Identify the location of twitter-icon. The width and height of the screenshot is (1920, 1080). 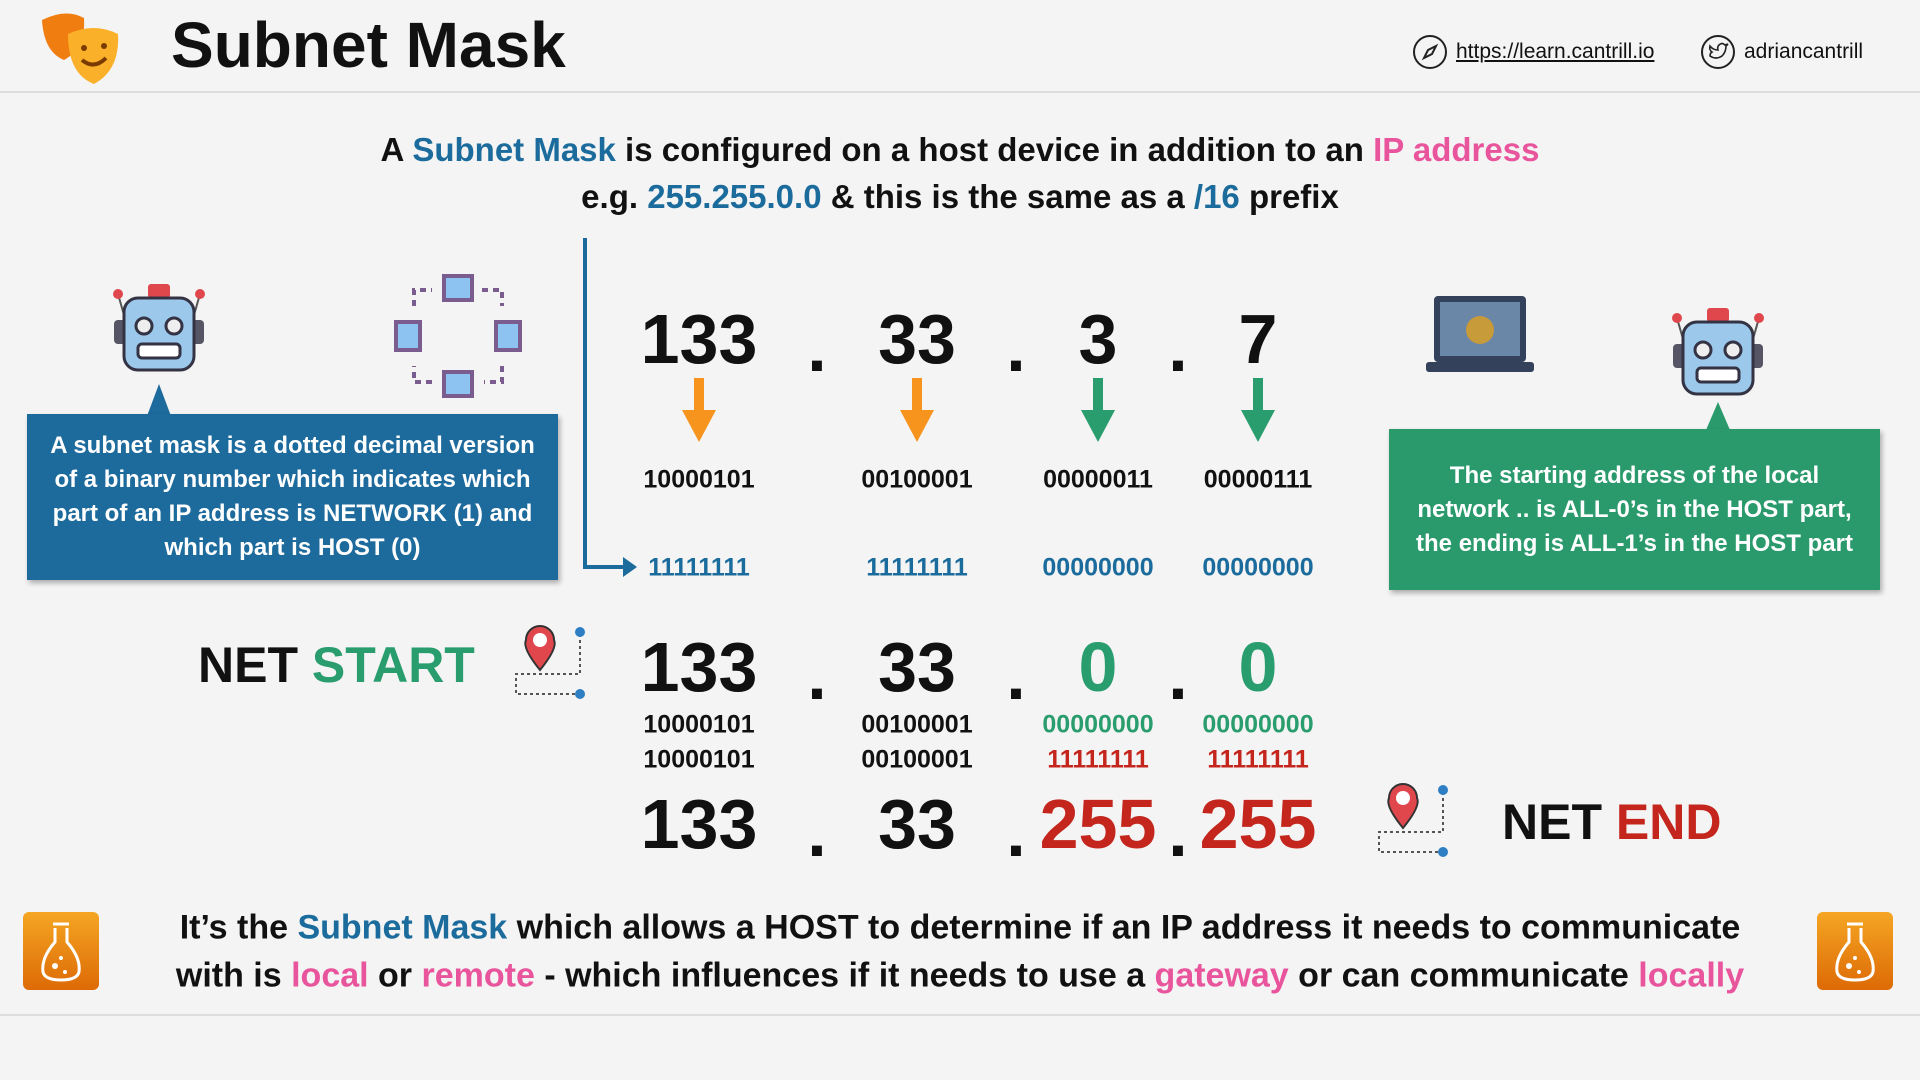
(1718, 52).